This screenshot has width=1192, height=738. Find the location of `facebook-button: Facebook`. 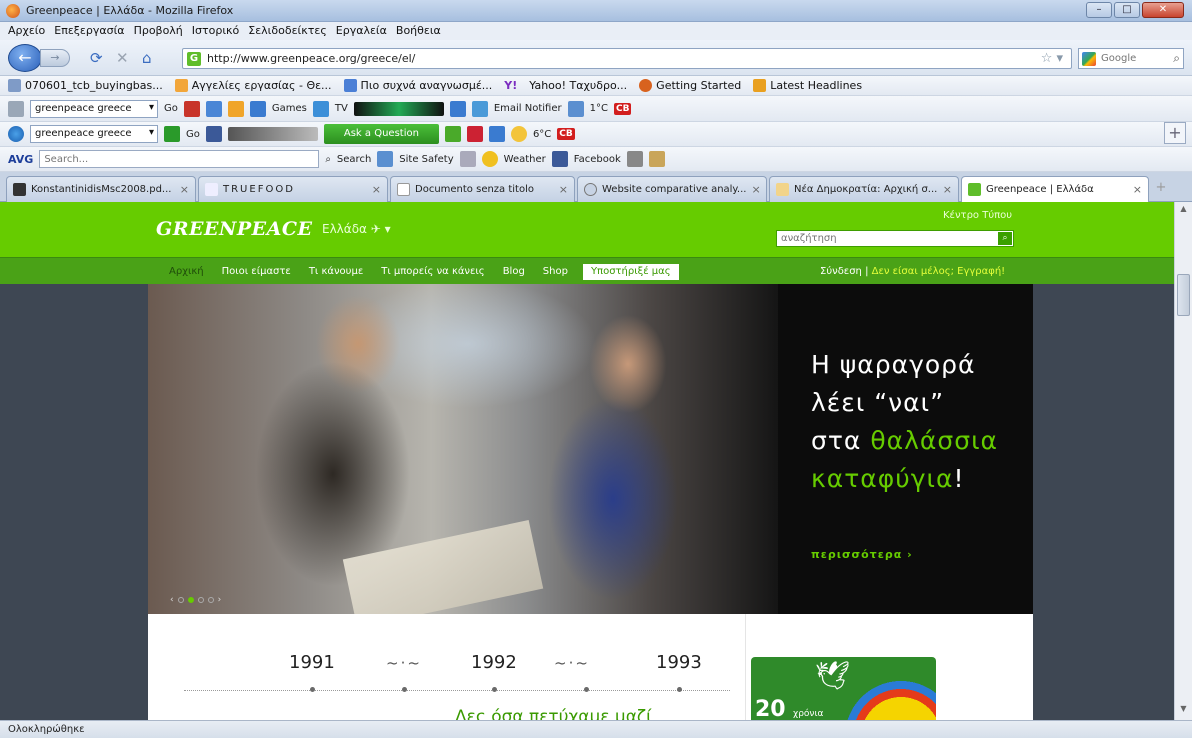

facebook-button: Facebook is located at coordinates (597, 159).